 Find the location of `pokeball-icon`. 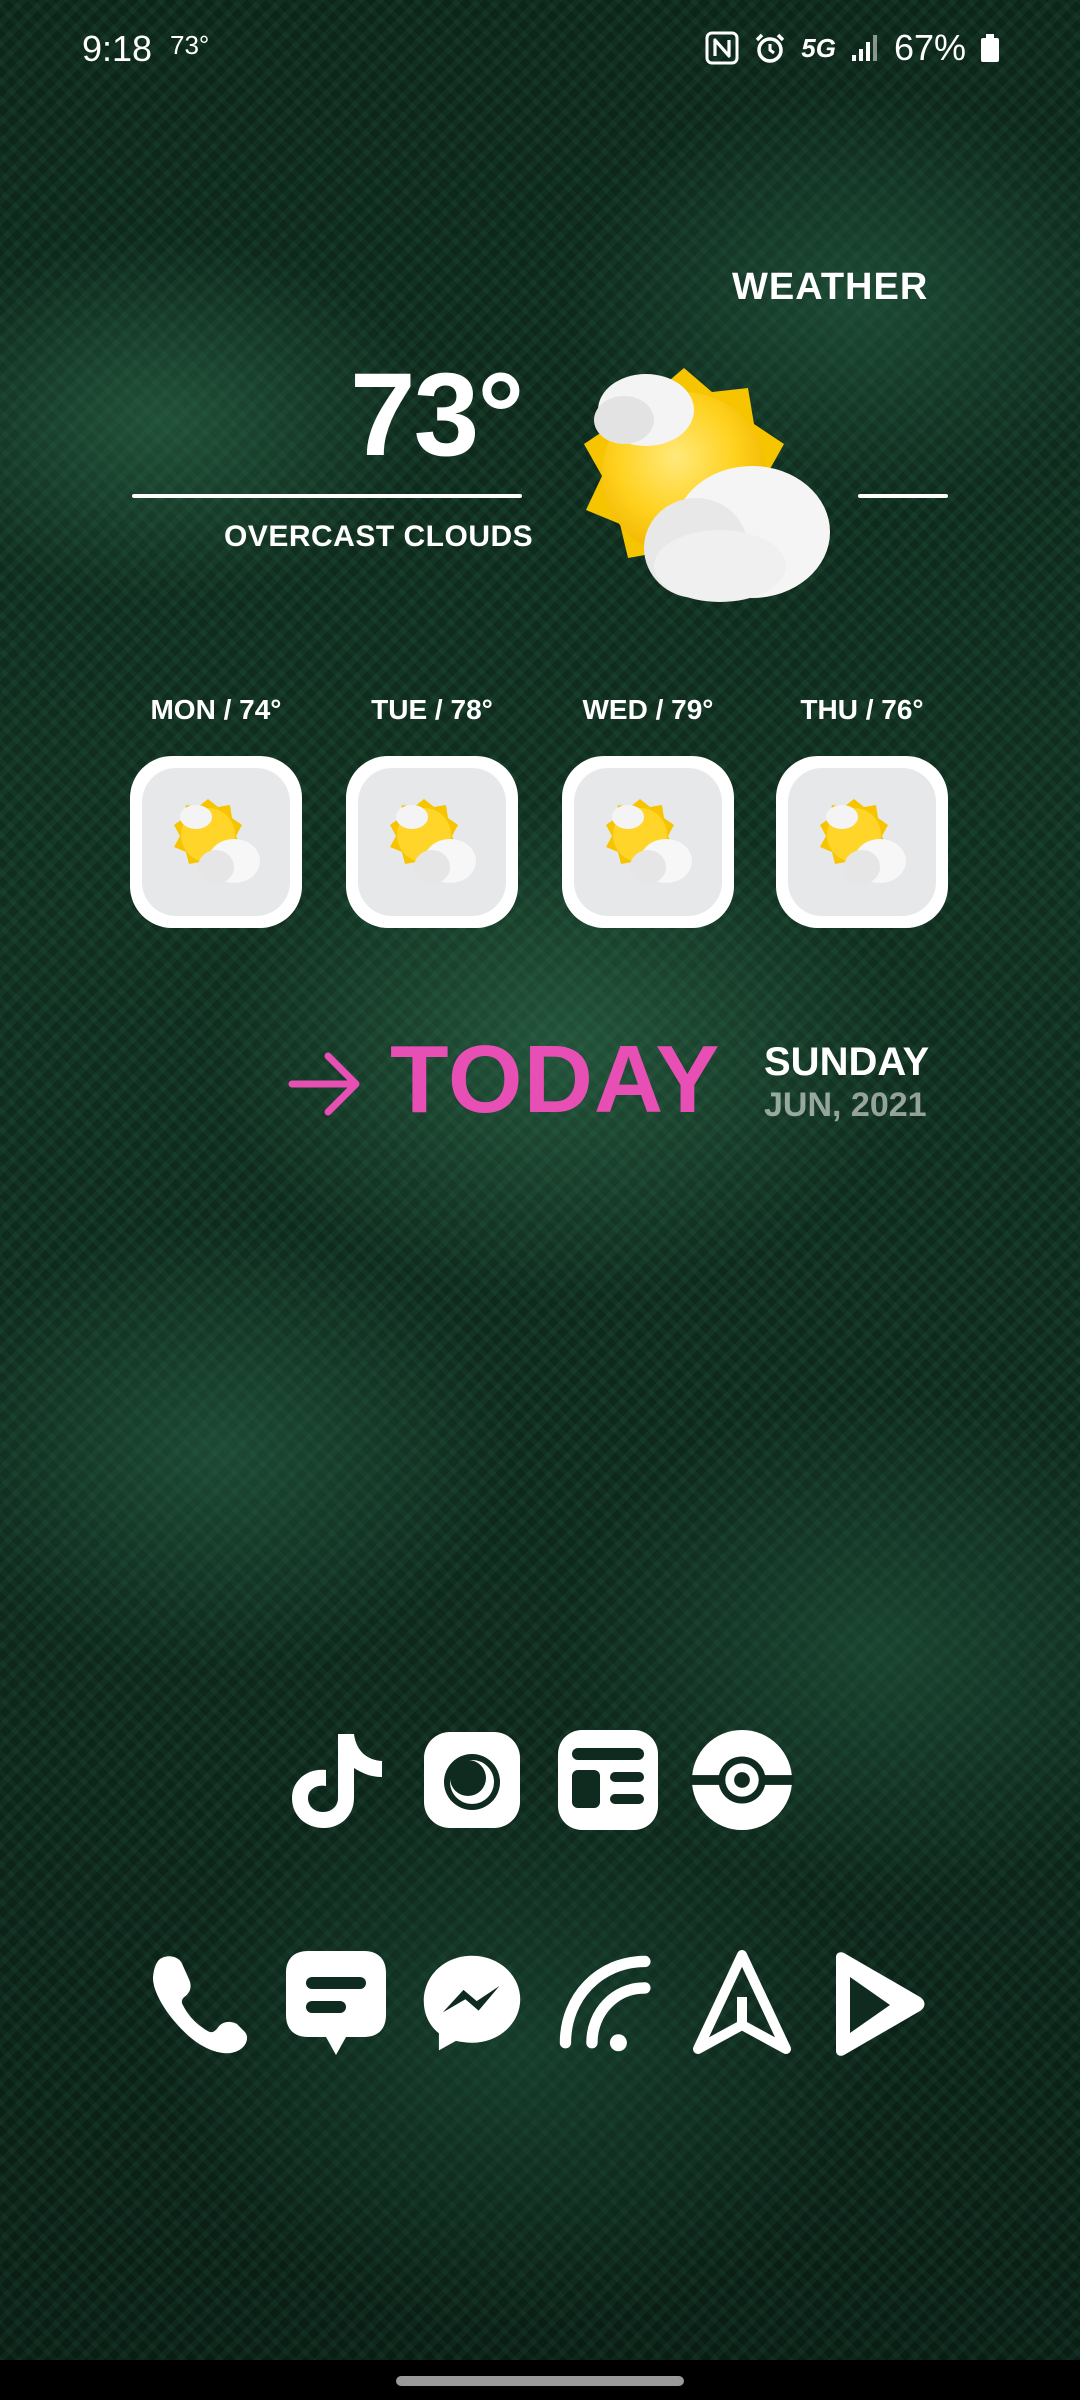

pokeball-icon is located at coordinates (742, 1780).